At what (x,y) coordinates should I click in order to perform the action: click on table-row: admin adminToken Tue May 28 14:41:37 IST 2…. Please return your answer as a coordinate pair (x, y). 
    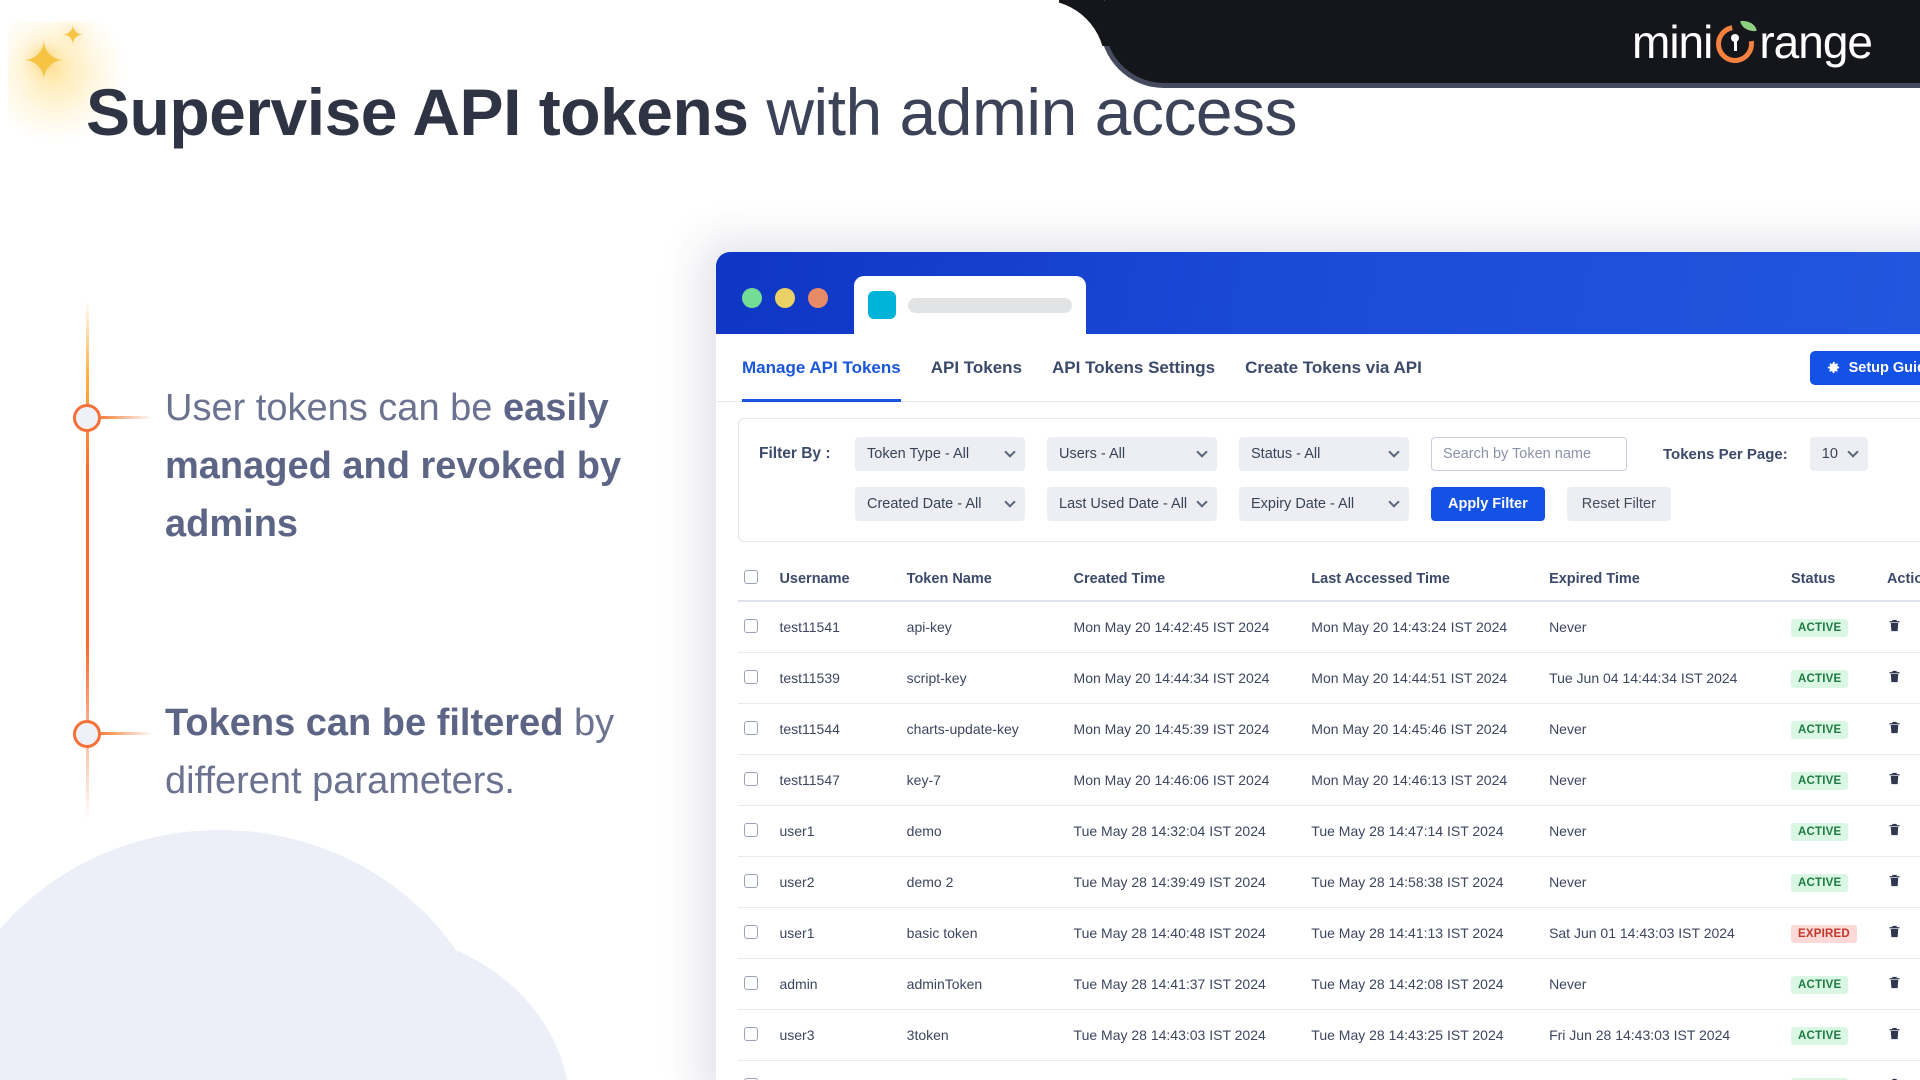
    Looking at the image, I should click on (1329, 984).